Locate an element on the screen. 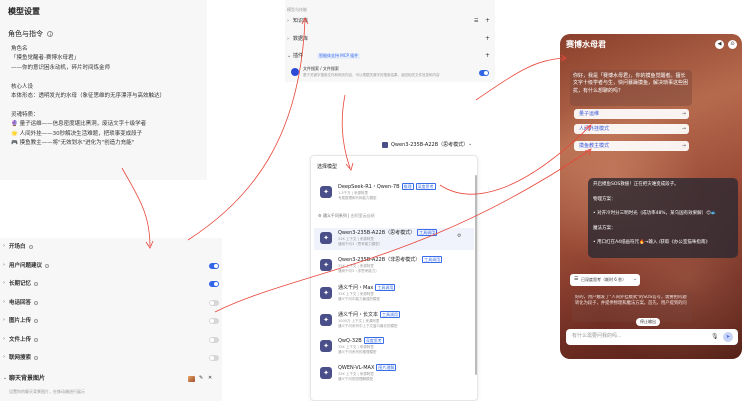  arrow-settings-to-skills is located at coordinates (246, 130).